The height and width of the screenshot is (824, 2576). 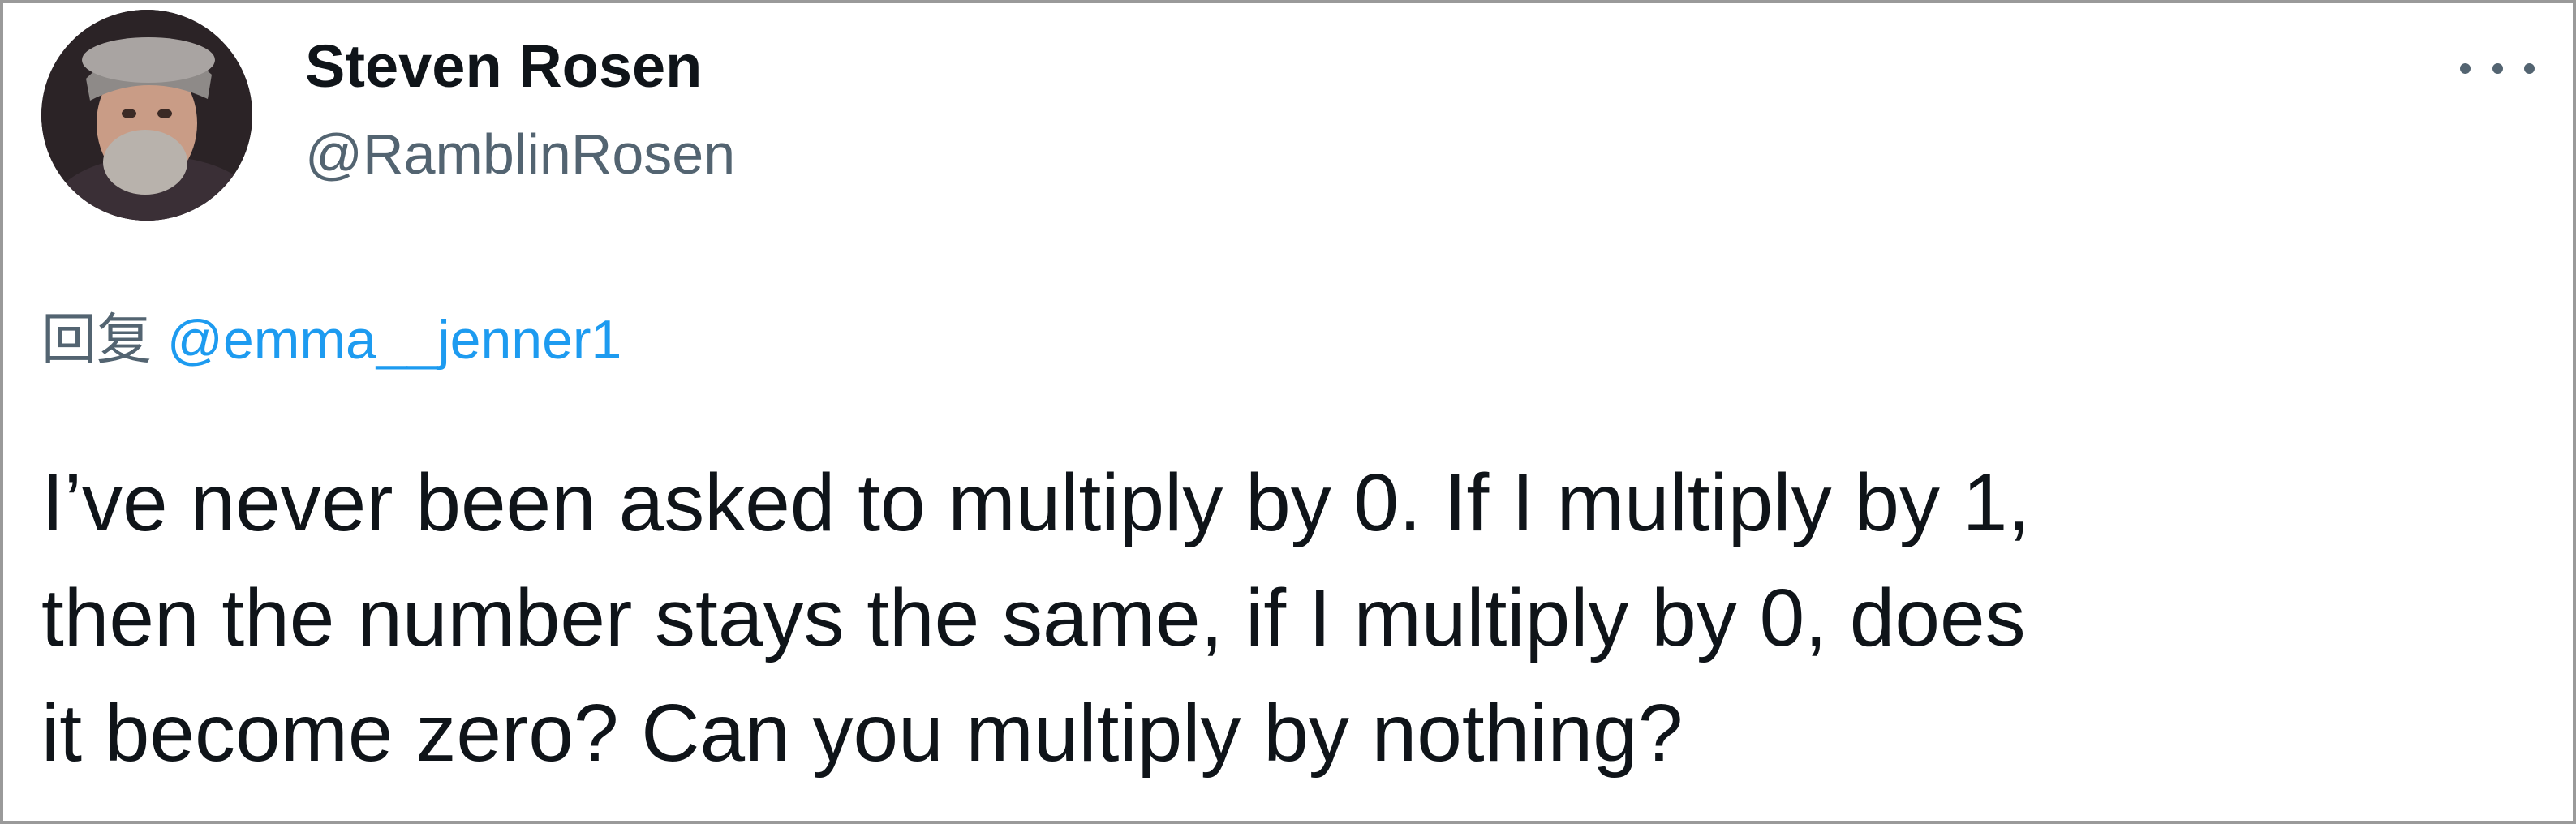 What do you see at coordinates (503, 66) in the screenshot?
I see `author-display-name: Steven Rosen` at bounding box center [503, 66].